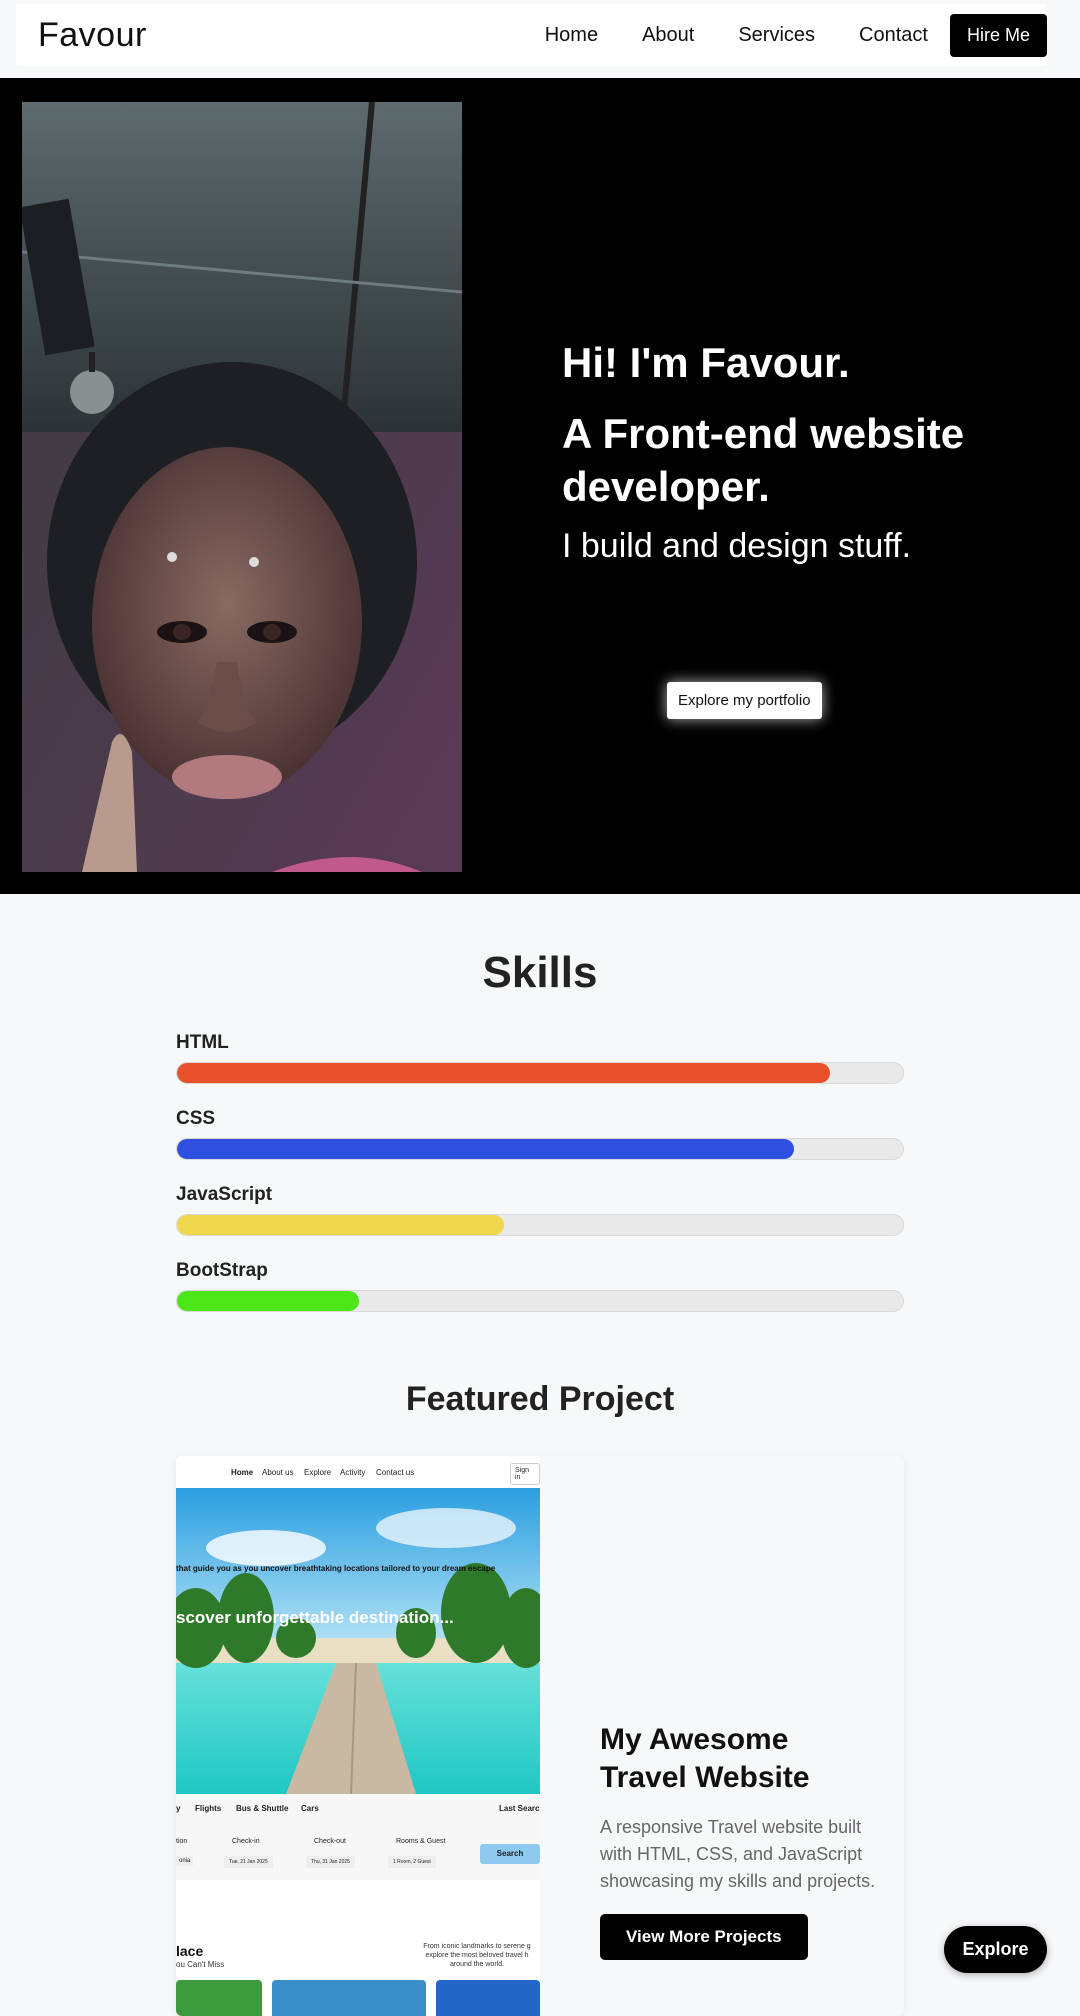 The image size is (1080, 2016). Describe the element at coordinates (248, 1862) in the screenshot. I see `preview-field-value-1: Tue, 21 Jan 2025` at that location.